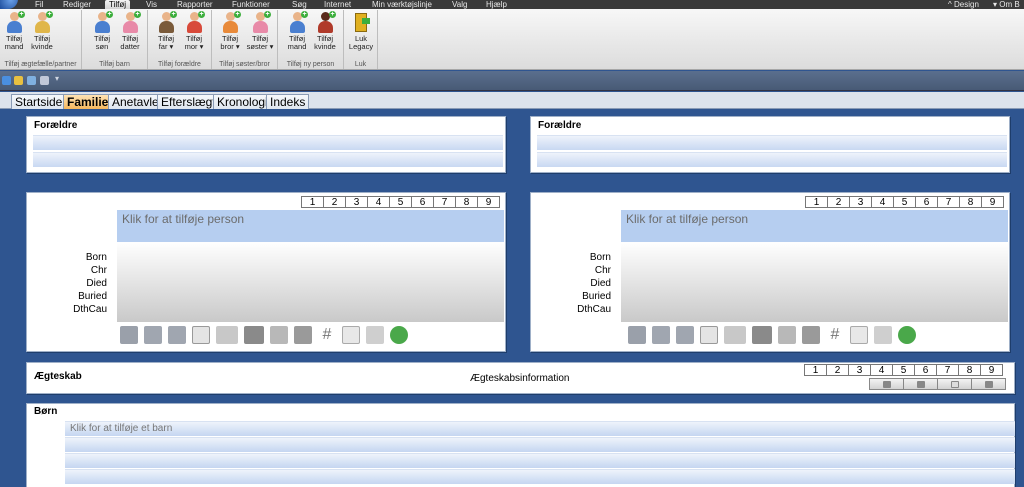  What do you see at coordinates (242, 101) in the screenshot?
I see `tab-kronologi: Kronologi` at bounding box center [242, 101].